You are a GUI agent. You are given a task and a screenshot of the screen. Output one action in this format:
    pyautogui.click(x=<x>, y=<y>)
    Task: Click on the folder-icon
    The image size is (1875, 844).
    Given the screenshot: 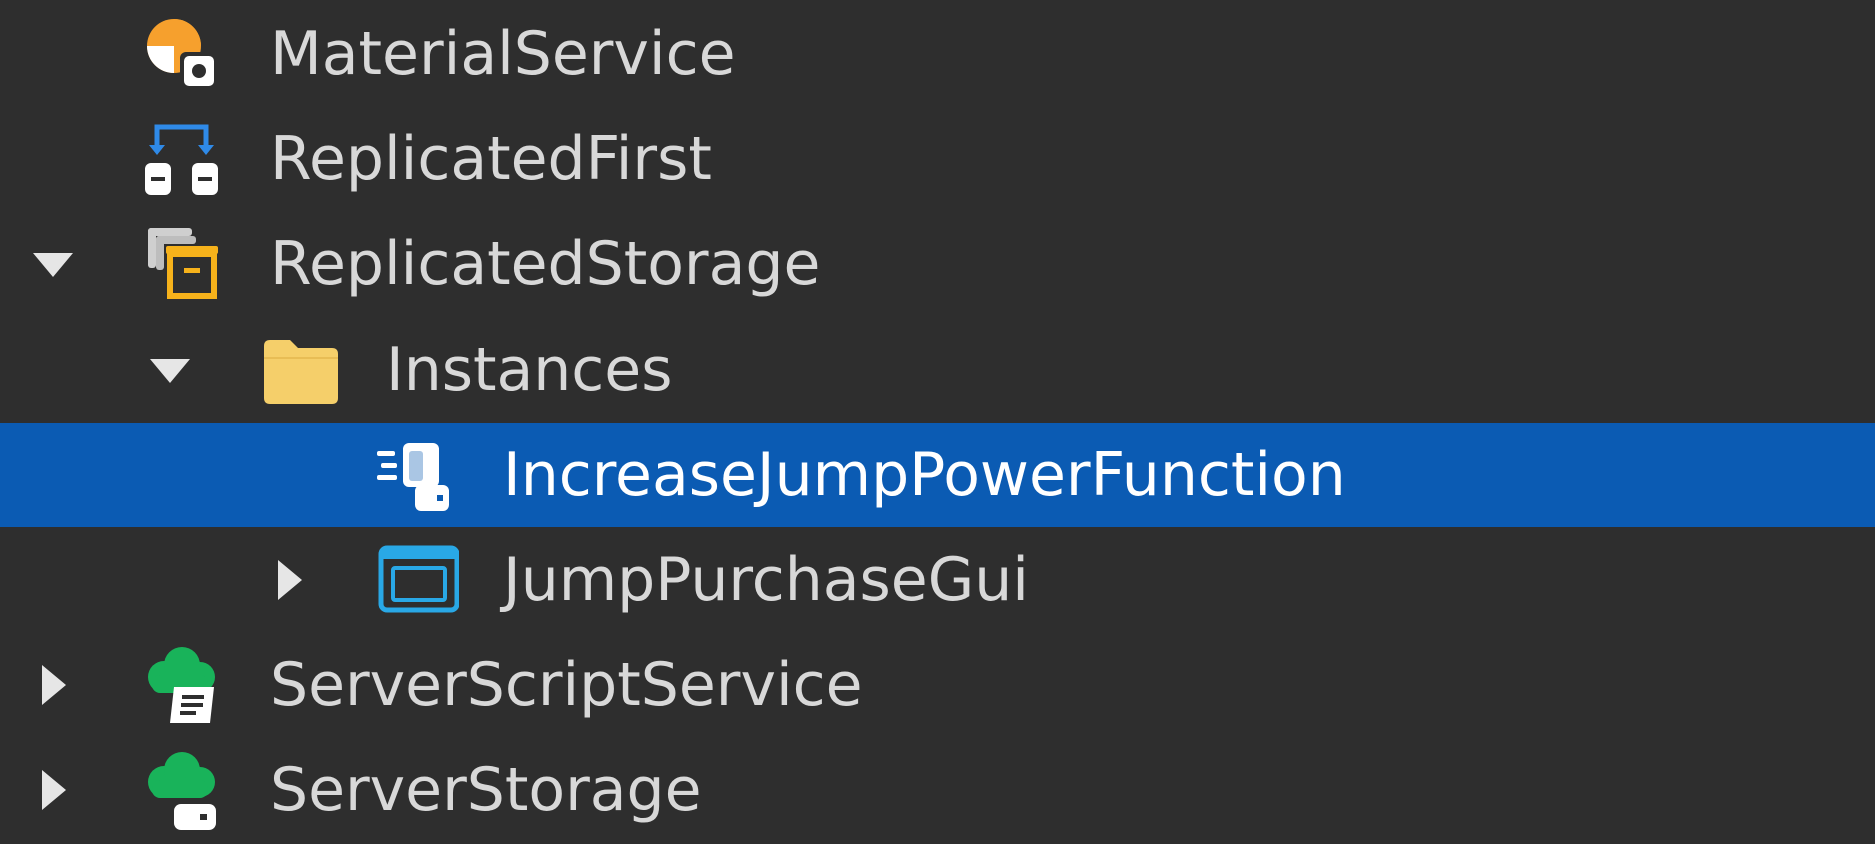 What is the action you would take?
    pyautogui.click(x=300, y=370)
    